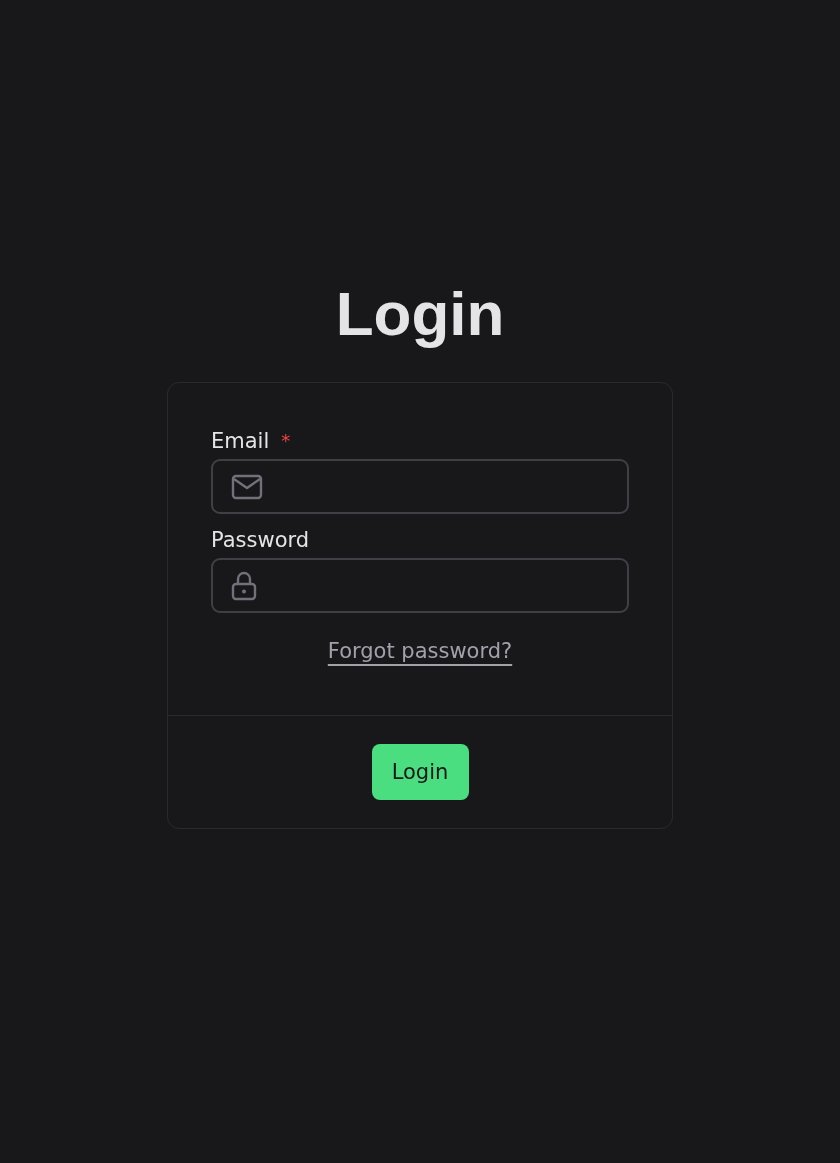 The height and width of the screenshot is (1163, 840). What do you see at coordinates (240, 441) in the screenshot?
I see `field-label: Email` at bounding box center [240, 441].